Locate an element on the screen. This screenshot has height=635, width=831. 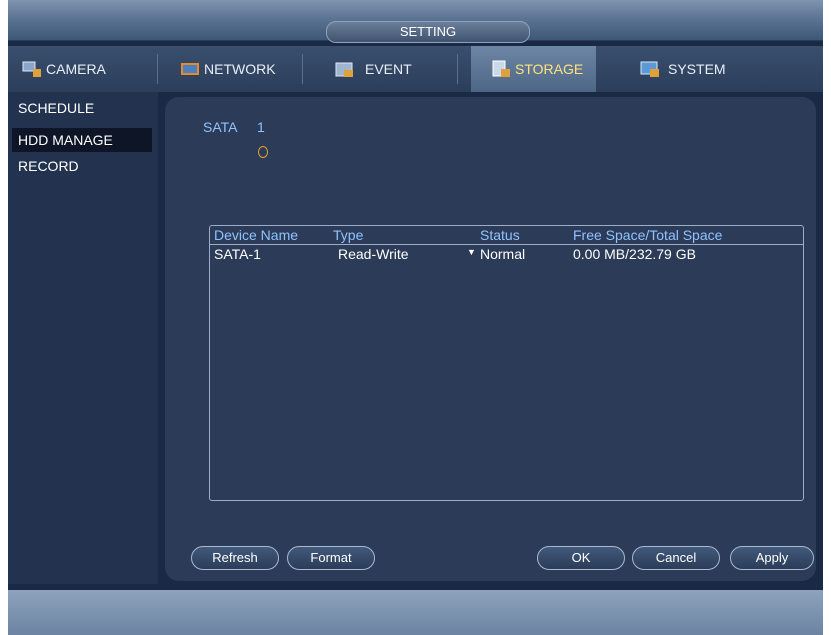
tab-storage: STORAGE is located at coordinates (533, 69).